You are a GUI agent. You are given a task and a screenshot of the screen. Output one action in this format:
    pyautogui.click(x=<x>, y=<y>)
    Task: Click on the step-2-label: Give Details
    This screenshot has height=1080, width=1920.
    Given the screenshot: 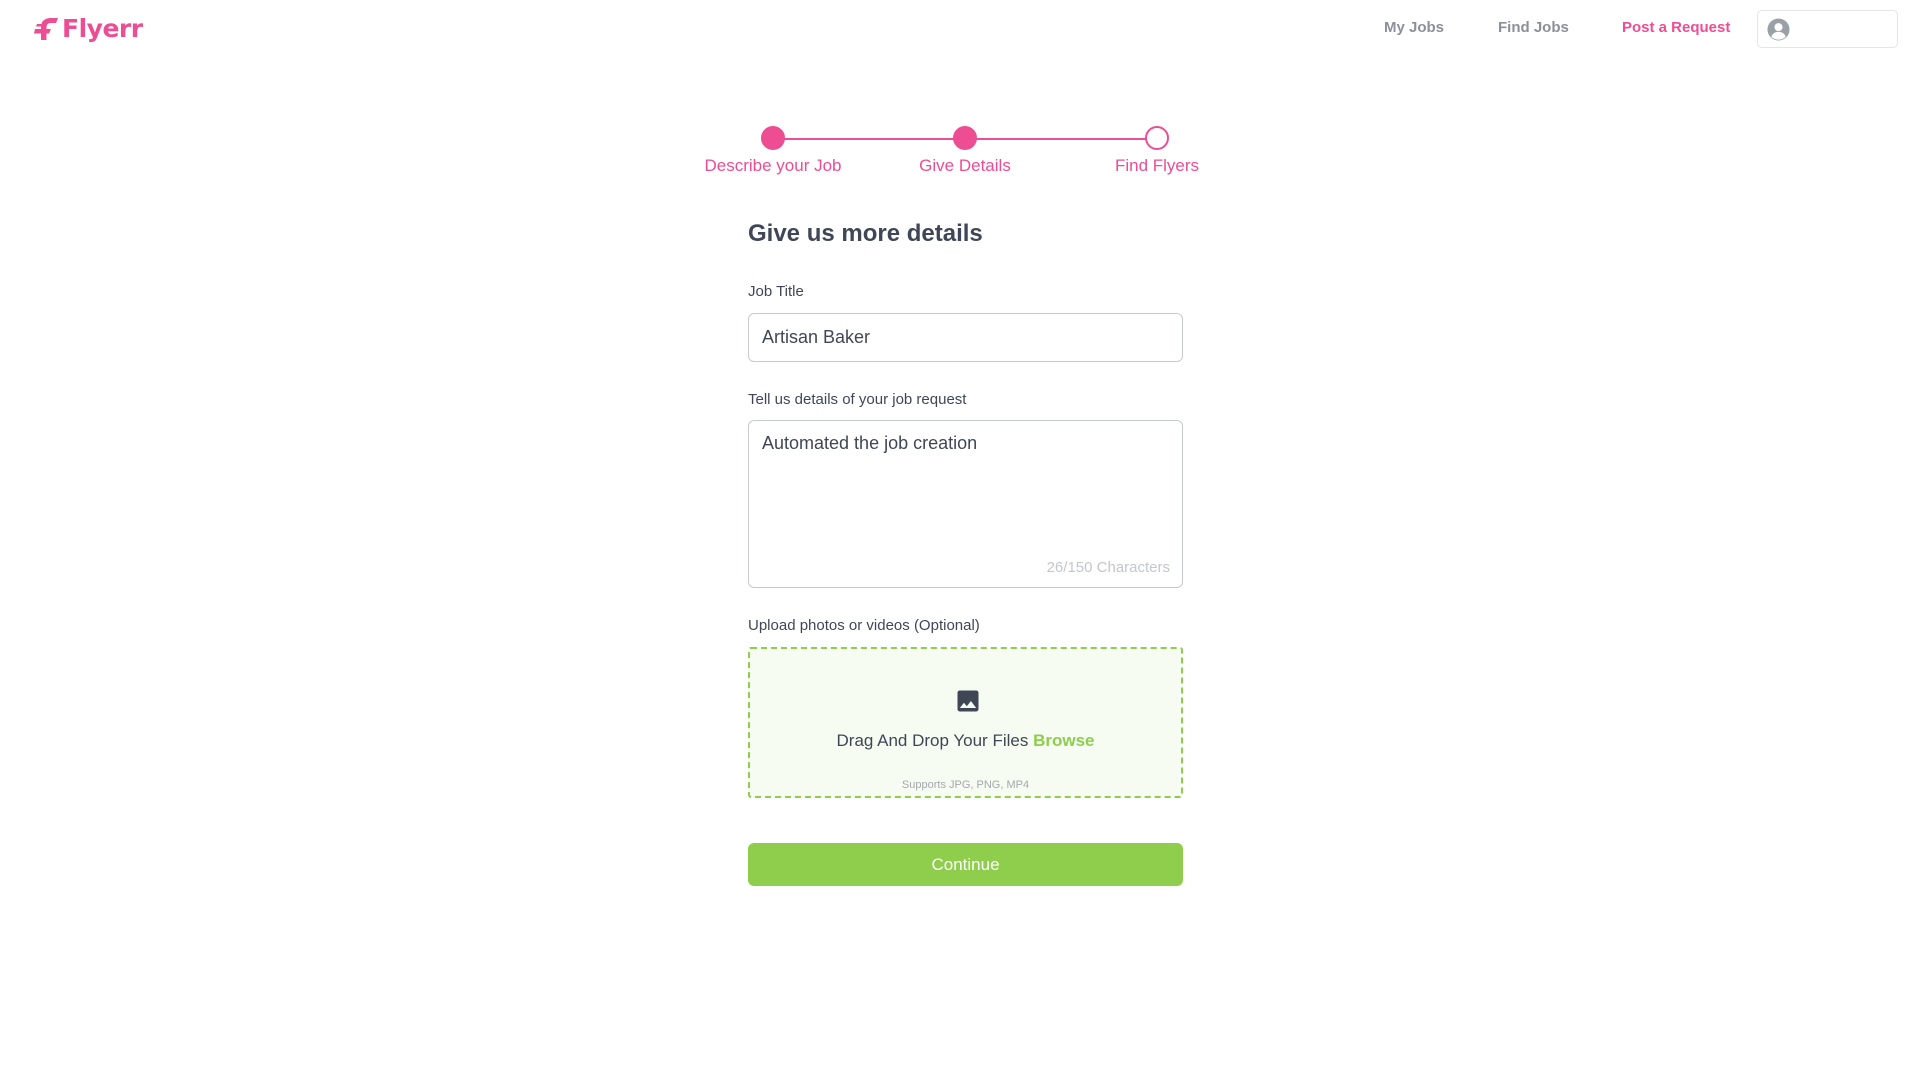 What is the action you would take?
    pyautogui.click(x=965, y=165)
    